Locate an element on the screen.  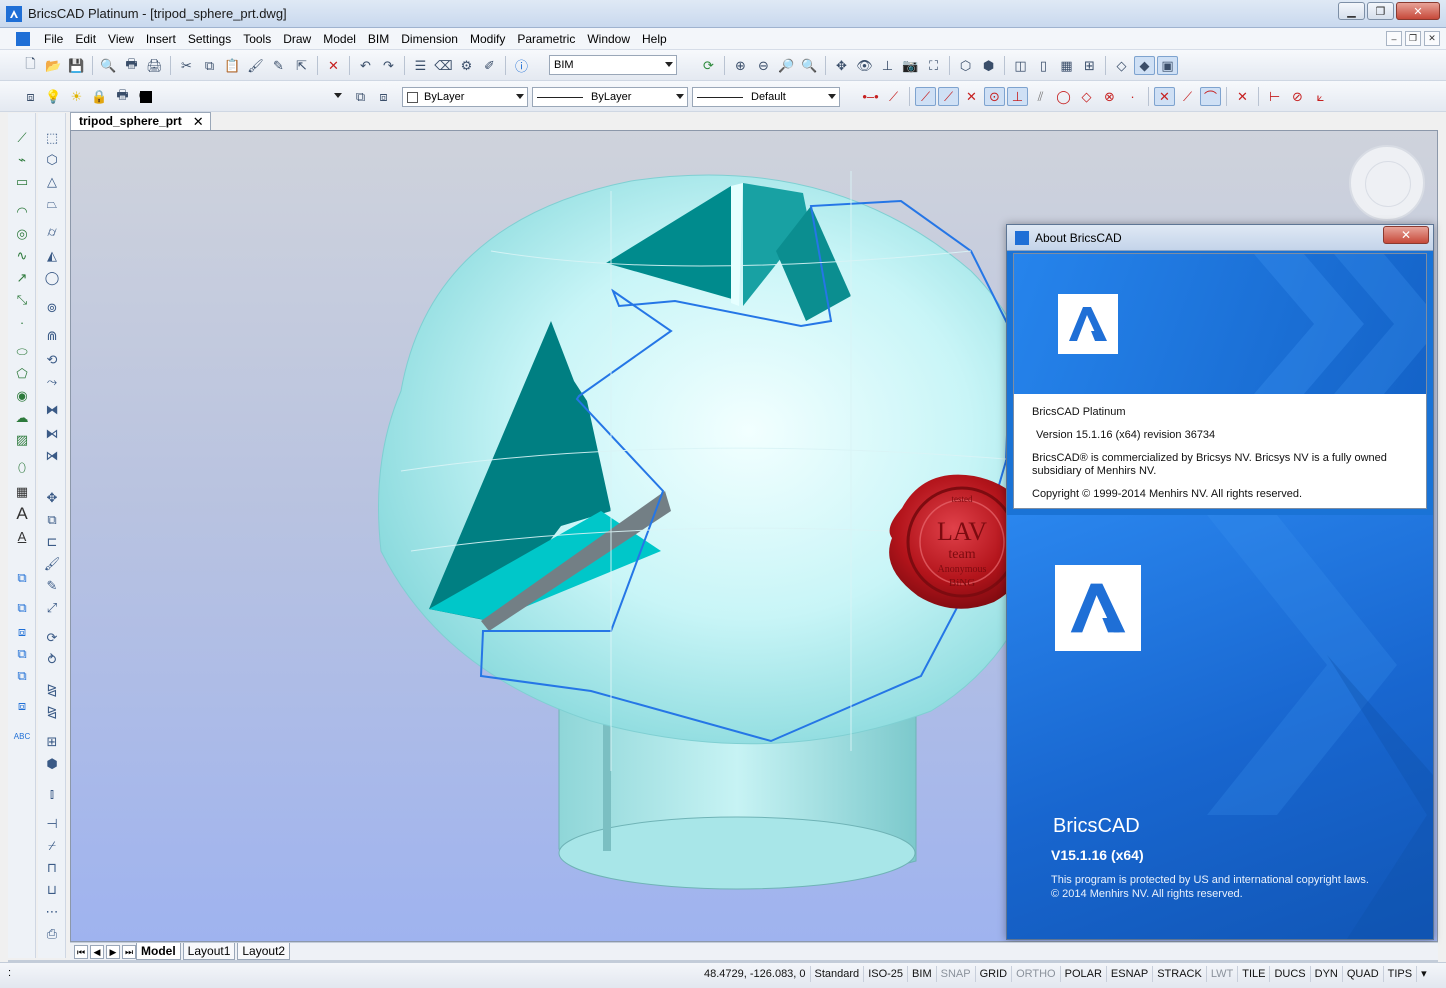
settings-gear-icon: ⚙ is located at coordinates (466, 65).